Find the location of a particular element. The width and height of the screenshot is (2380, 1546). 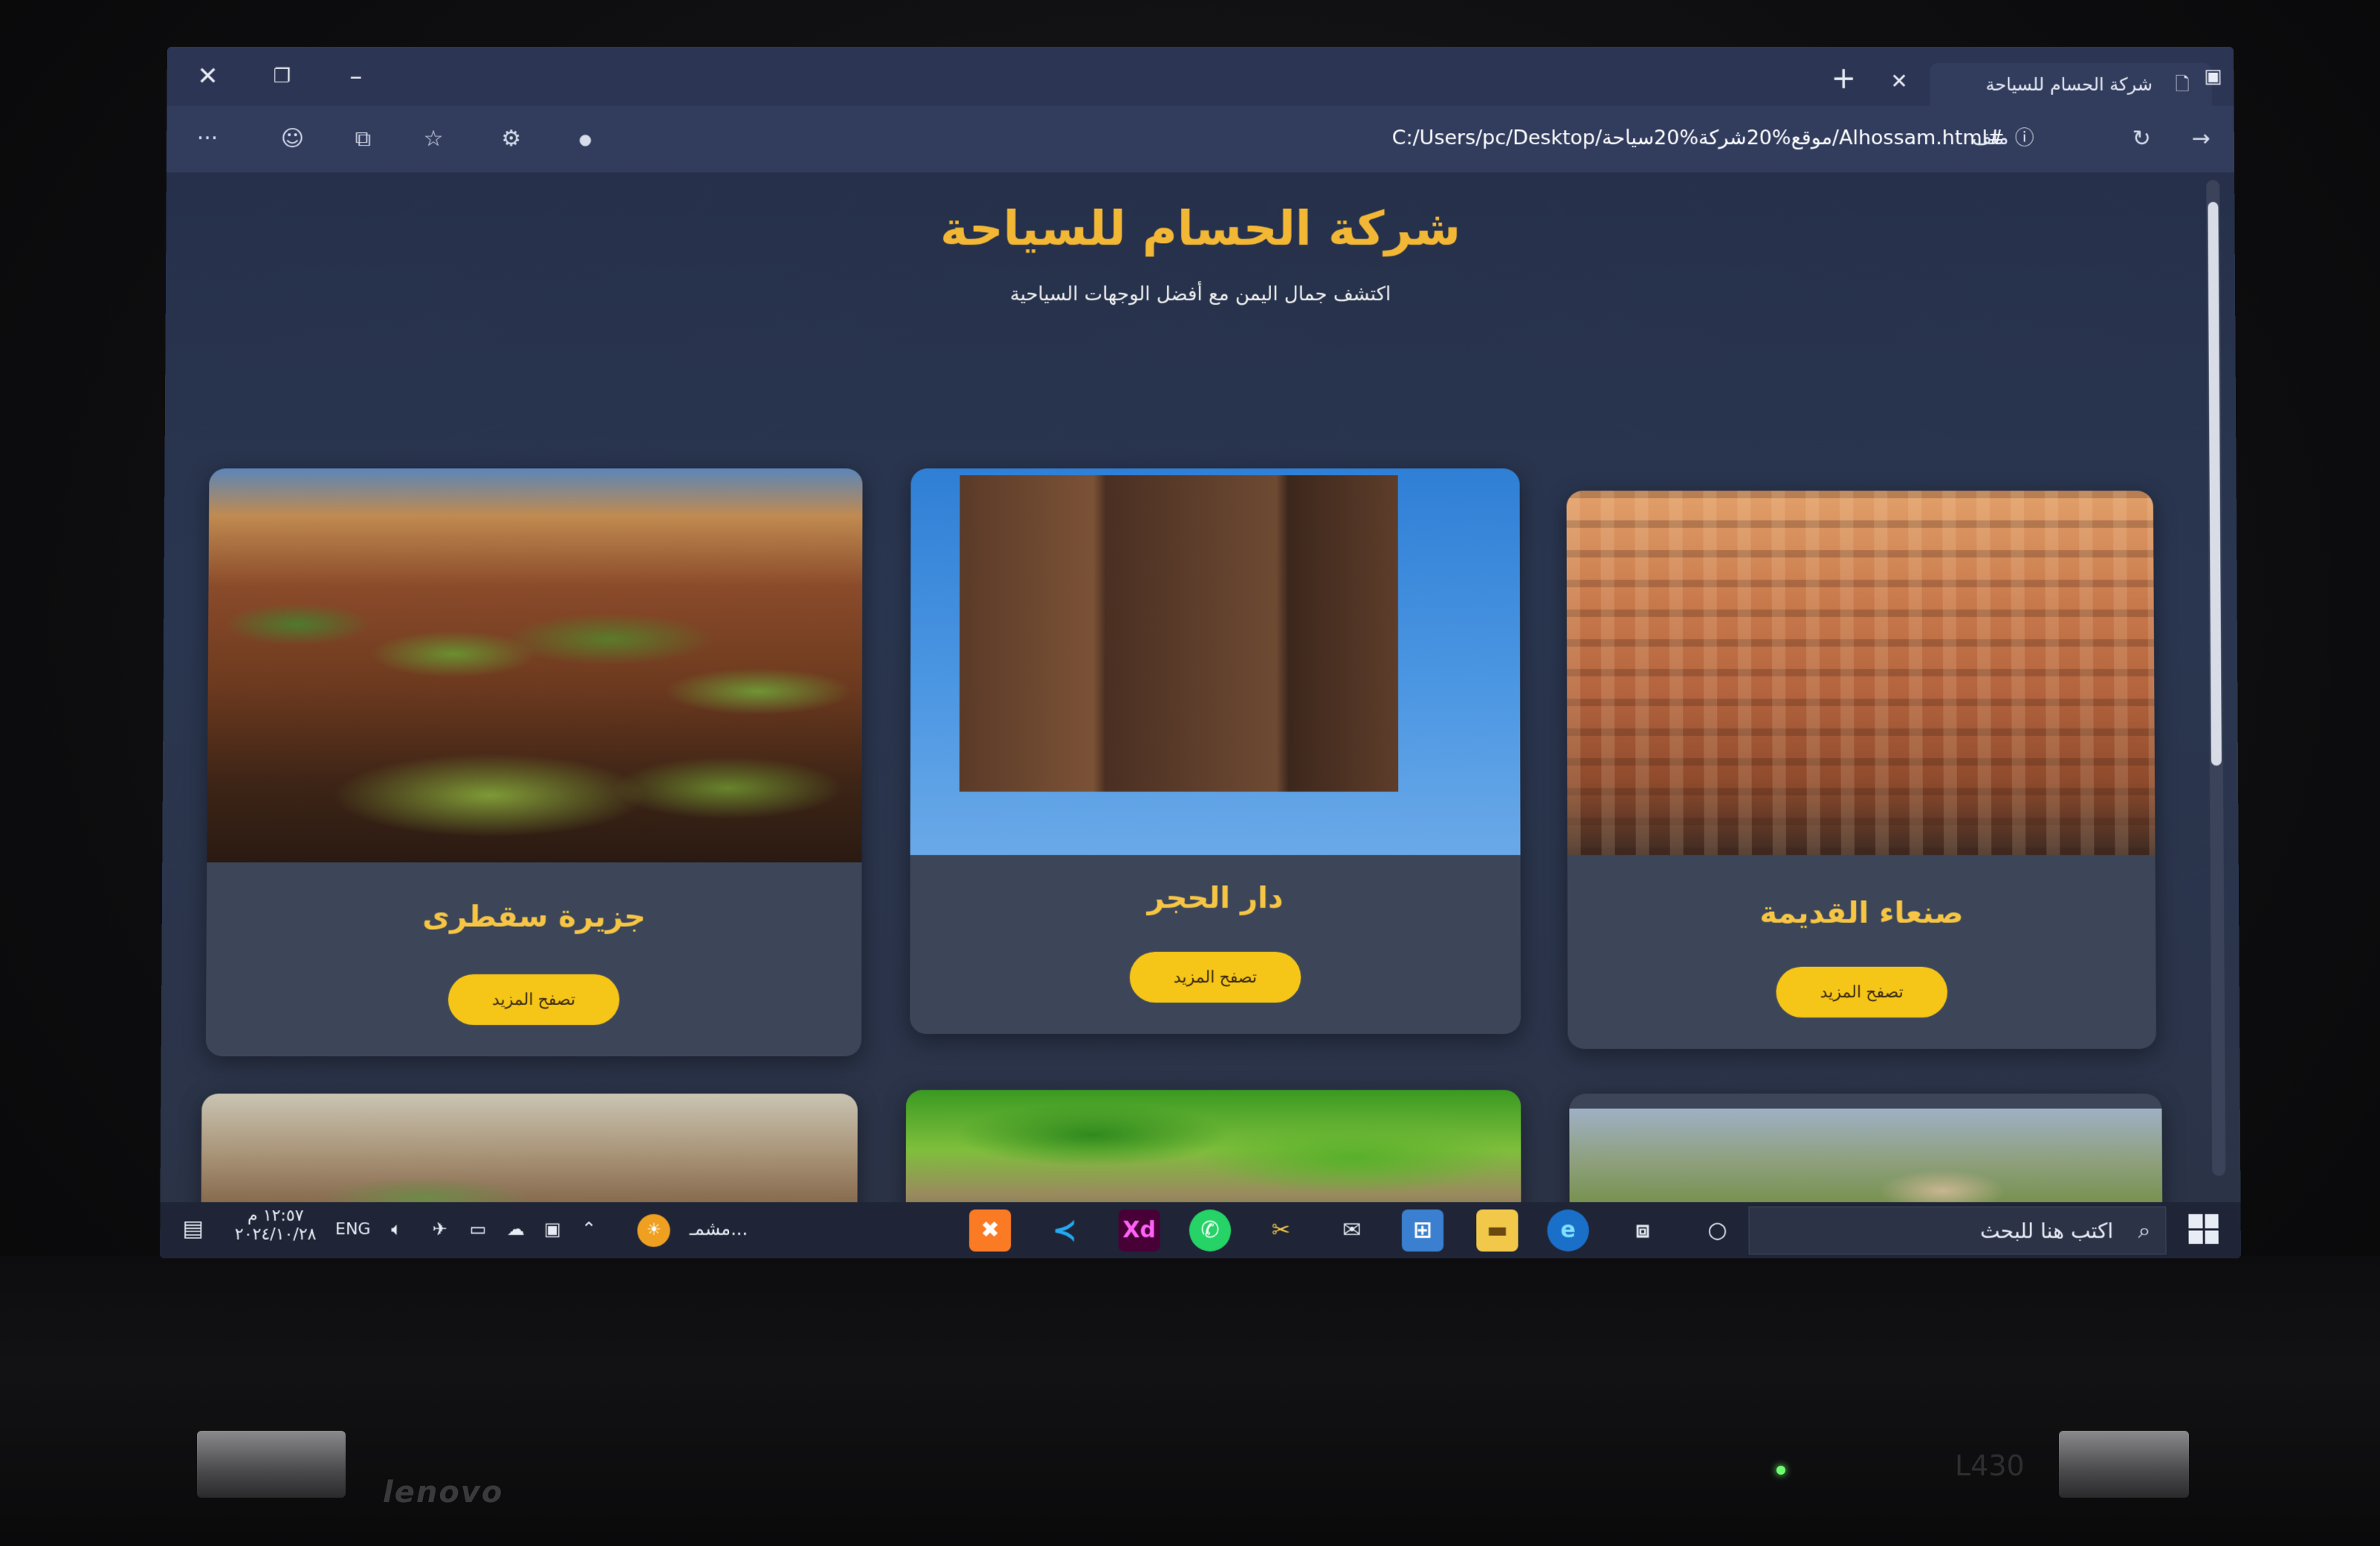

dar-alhajar-image is located at coordinates (1215, 662).